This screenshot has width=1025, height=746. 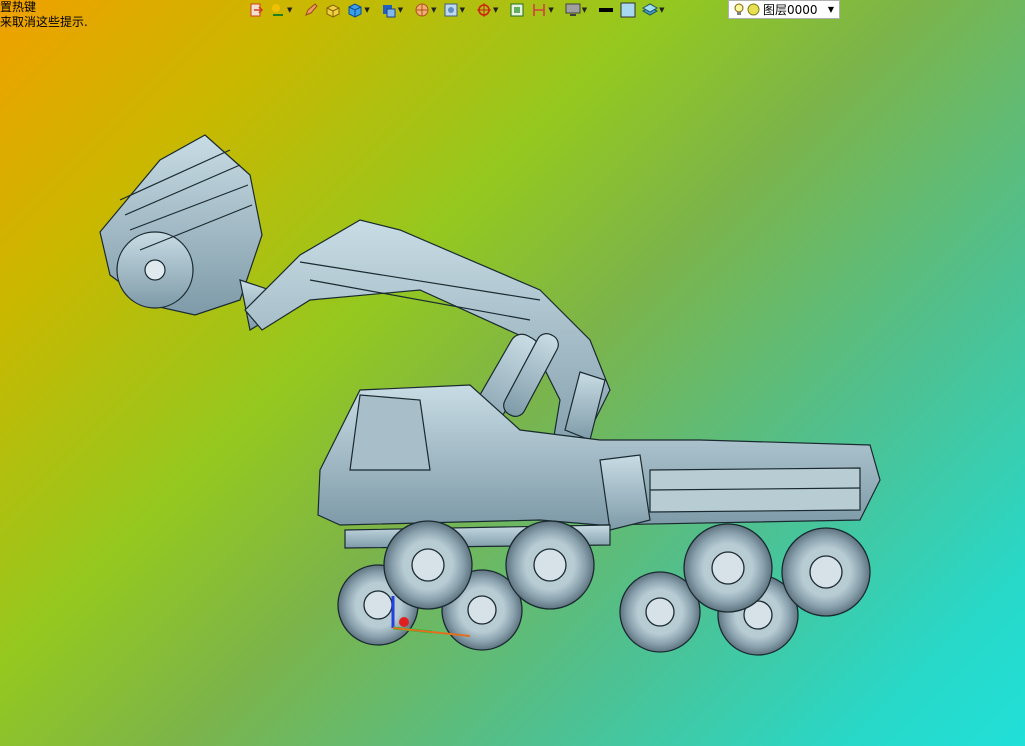 I want to click on box-button: ▼, so click(x=358, y=10).